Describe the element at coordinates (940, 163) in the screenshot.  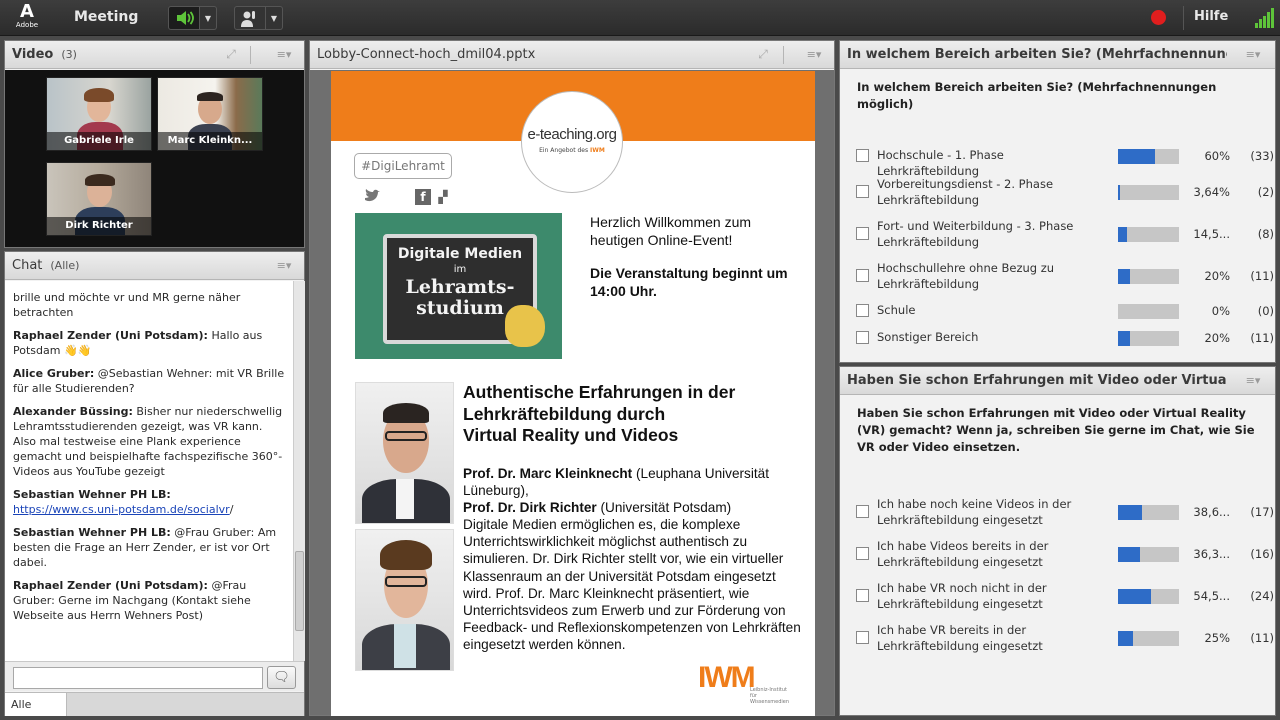
I see `poll-option-label: Hochschule - 1. Phase Lehrkräftebildung` at that location.